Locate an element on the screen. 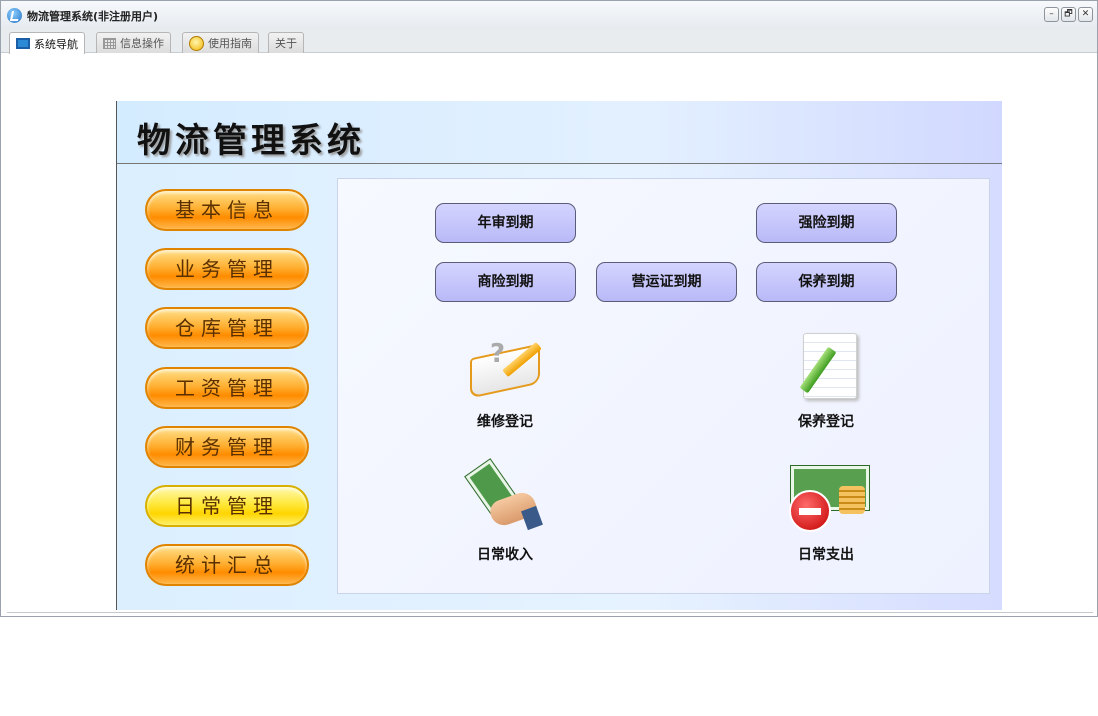 This screenshot has height=716, width=1098. daily-expense: 日常支出 is located at coordinates (826, 513).